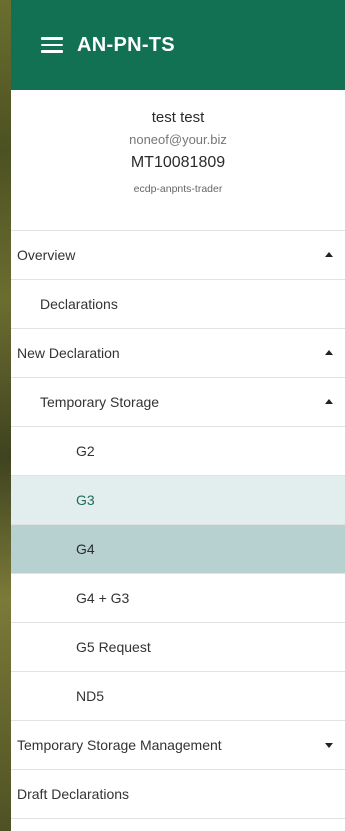  What do you see at coordinates (329, 745) in the screenshot?
I see `caret-down-icon` at bounding box center [329, 745].